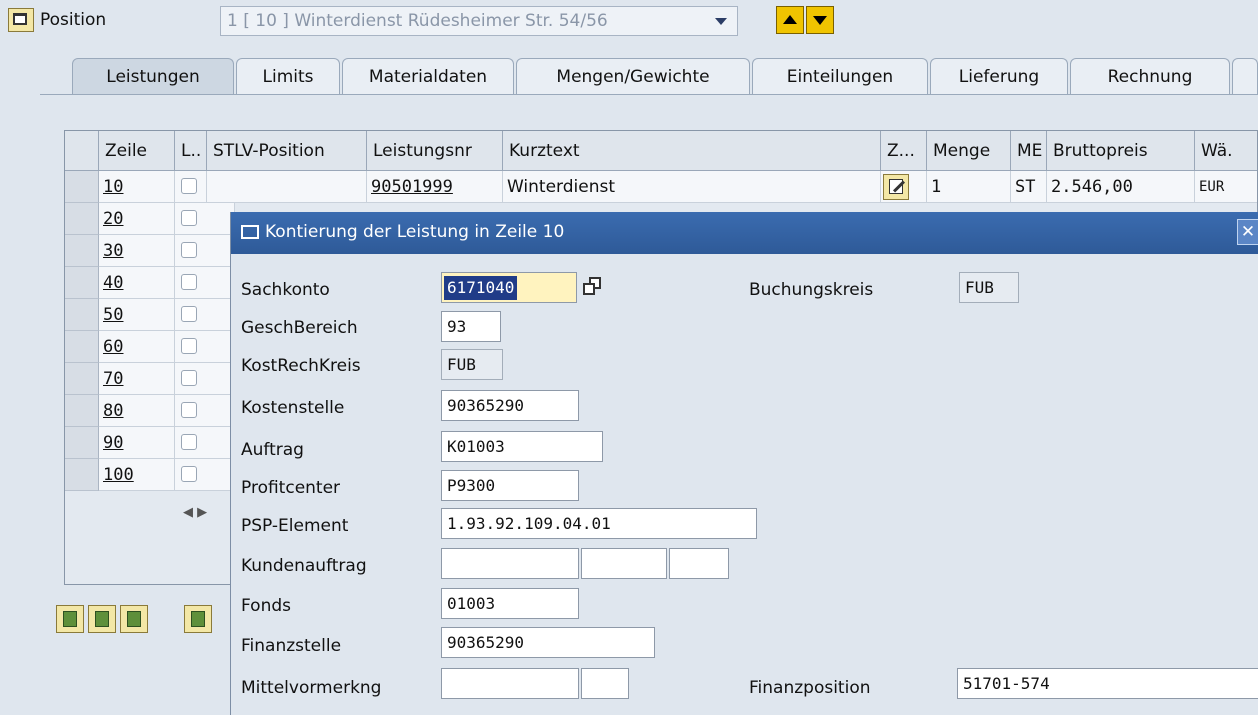  What do you see at coordinates (137, 443) in the screenshot?
I see `table-row-zeile: 90` at bounding box center [137, 443].